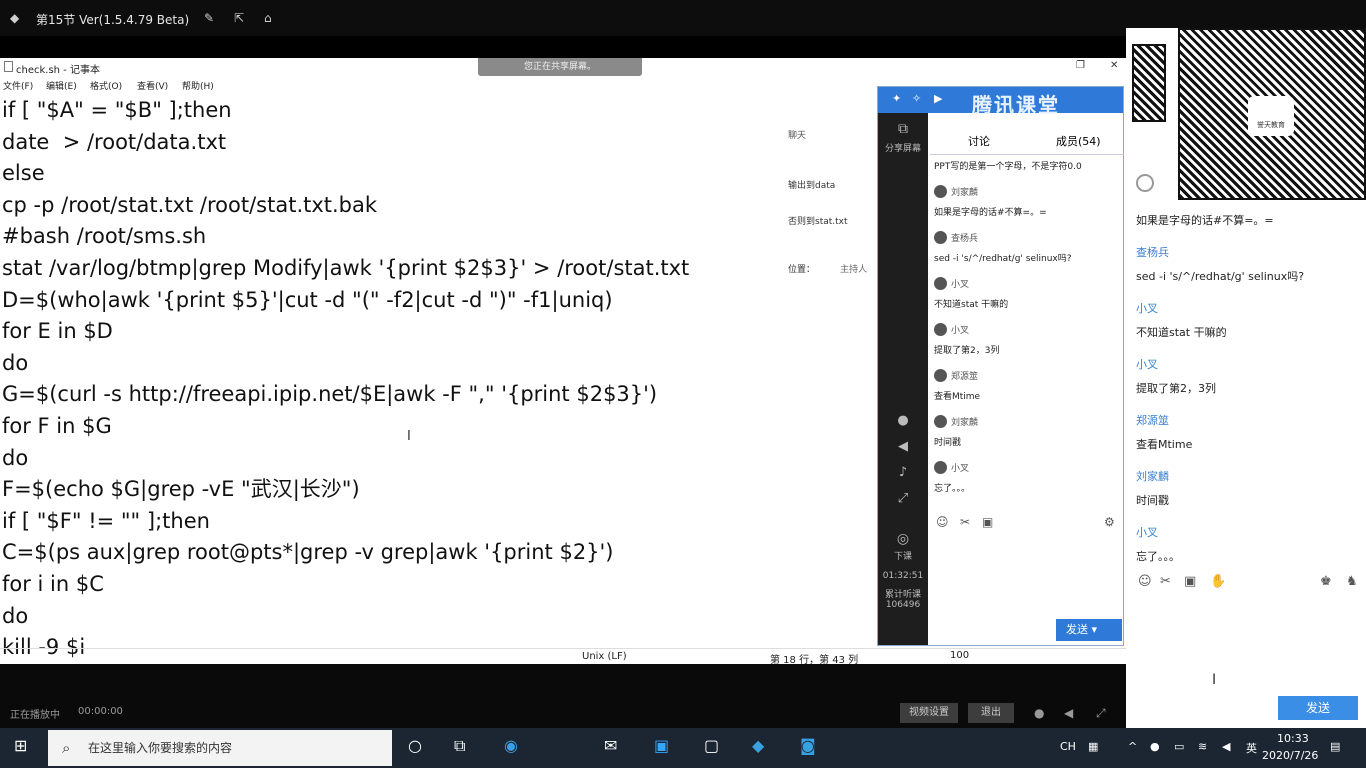  Describe the element at coordinates (1181, 332) in the screenshot. I see `comment-message: 不知道stat 干嘛的` at that location.